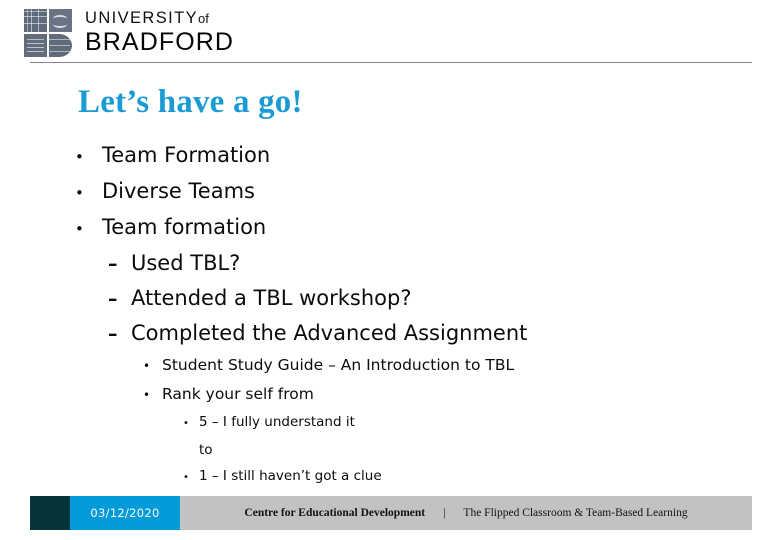 Image resolution: width=780 pixels, height=540 pixels. What do you see at coordinates (35, 45) in the screenshot?
I see `crest-book-bottomleft-icon` at bounding box center [35, 45].